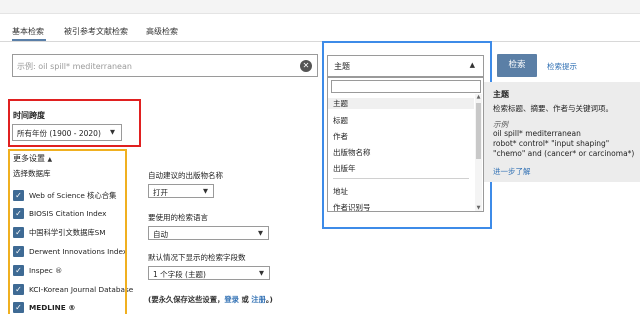  I want to click on database-label: BIOSIS Citation Index, so click(68, 213).